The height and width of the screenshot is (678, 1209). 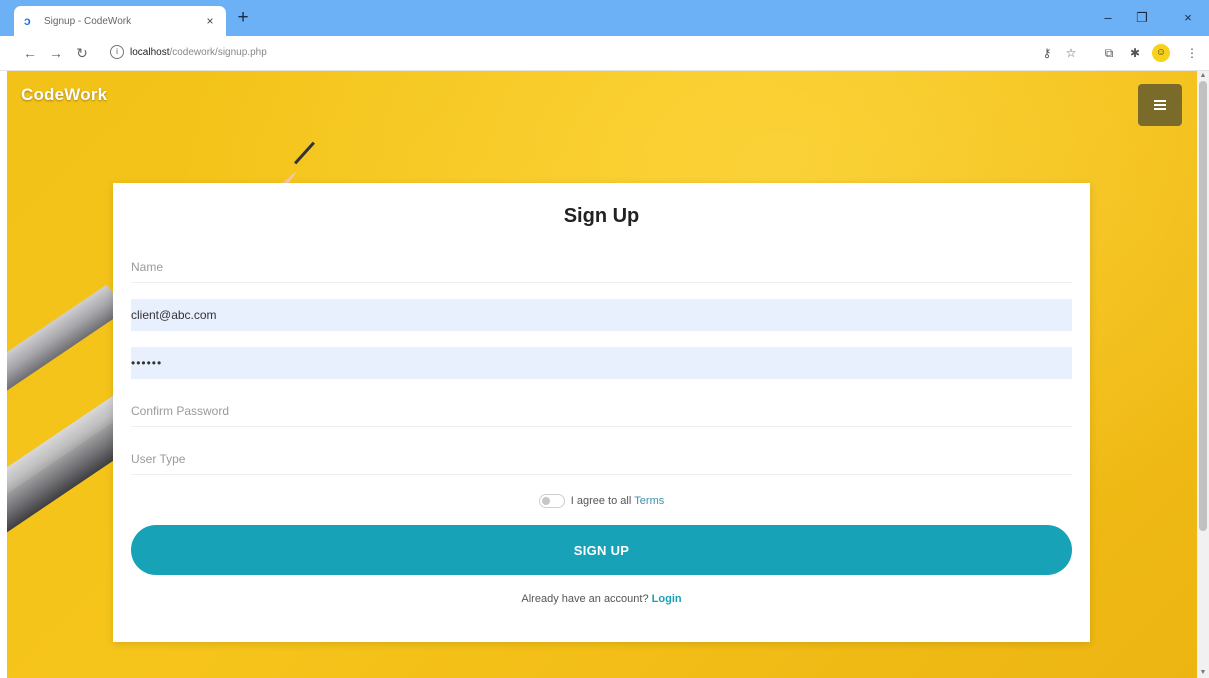 I want to click on key-icon: ⚷, so click(x=1047, y=53).